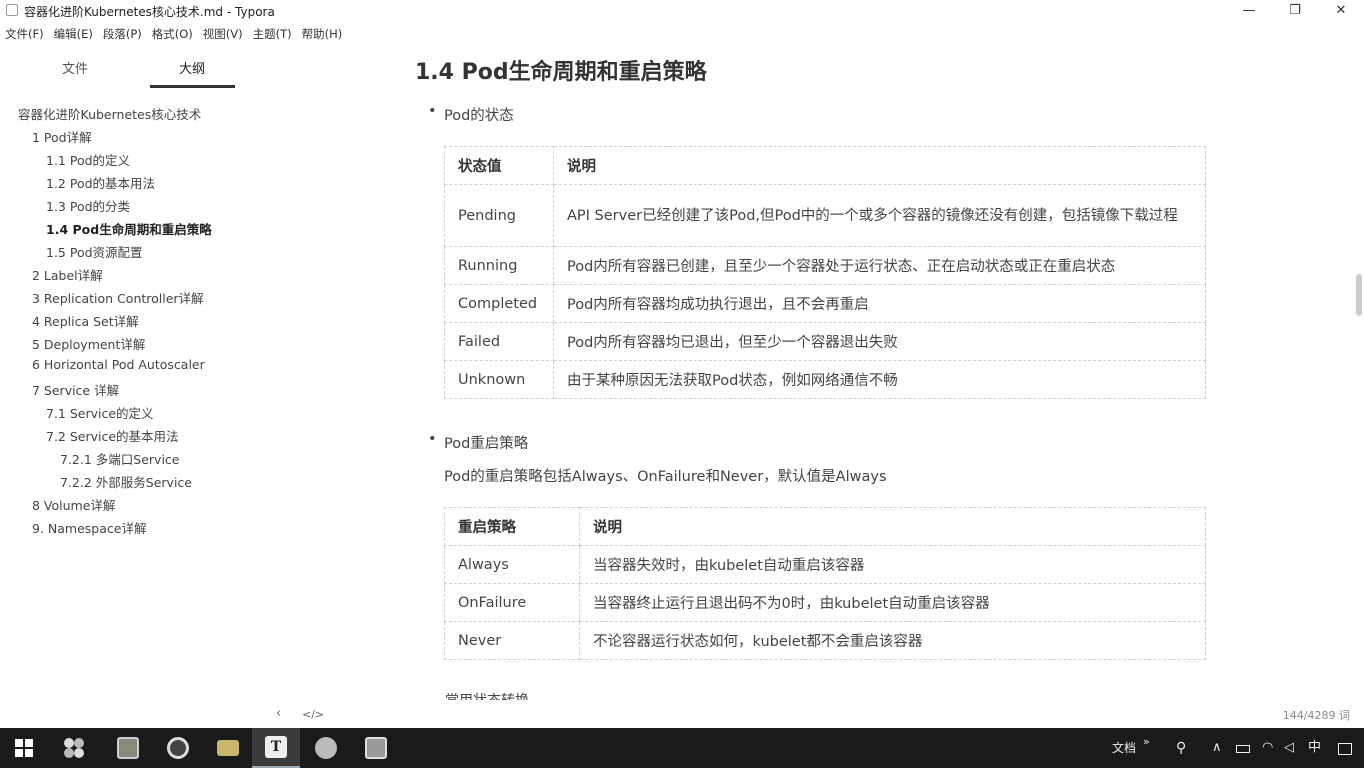  Describe the element at coordinates (88, 343) in the screenshot. I see `outline-item: 5 Deployment详解` at that location.